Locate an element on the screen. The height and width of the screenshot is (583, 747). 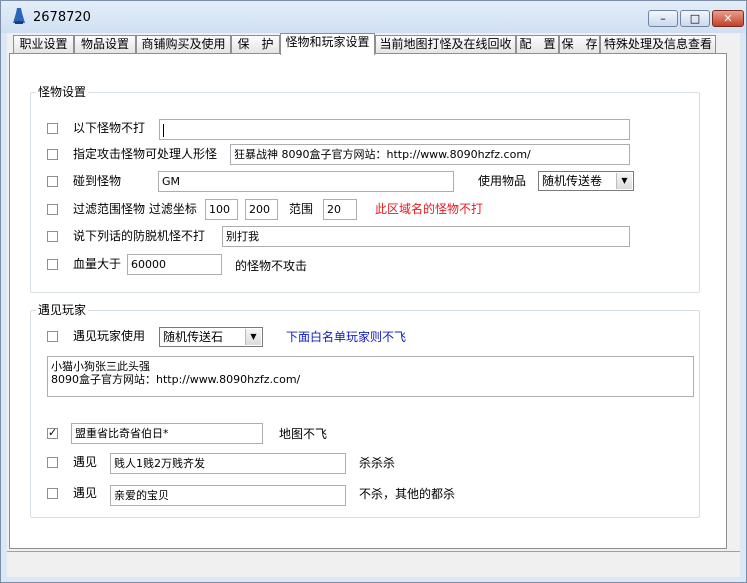
meet-monster-checkbox is located at coordinates (52, 181).